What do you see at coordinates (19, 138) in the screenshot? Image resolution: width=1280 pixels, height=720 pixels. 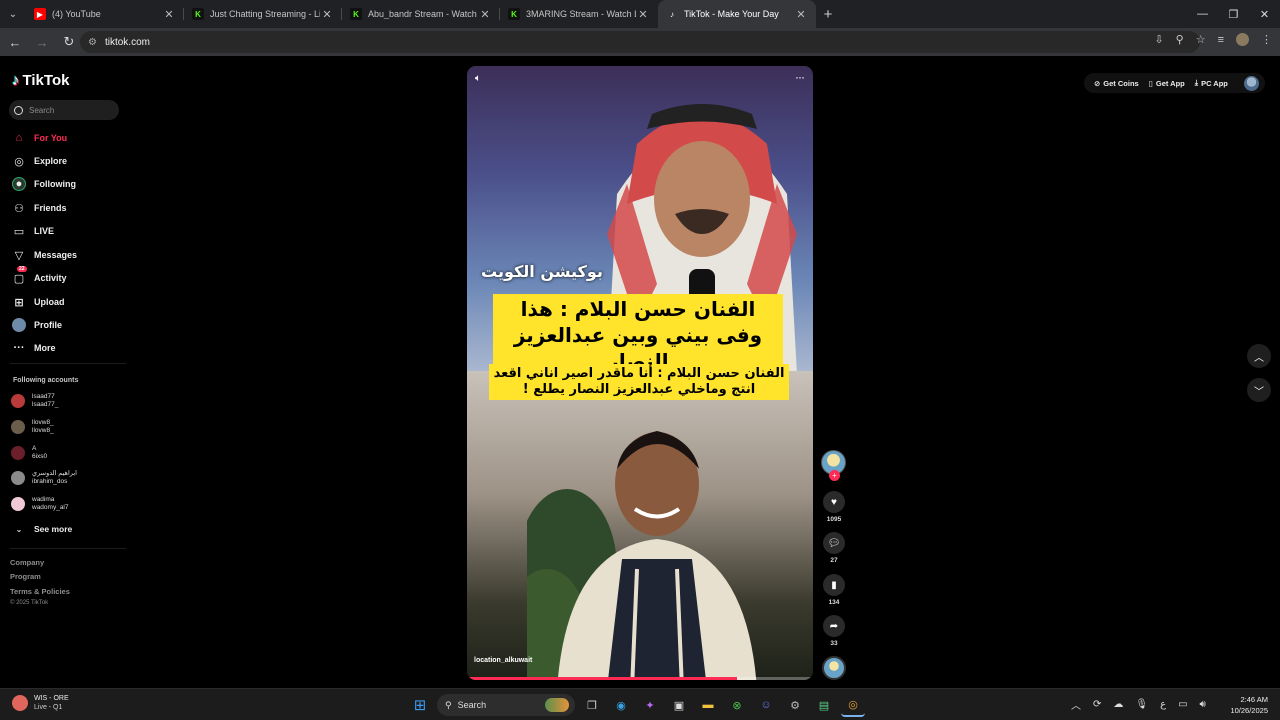 I see `home-icon: ⌂` at bounding box center [19, 138].